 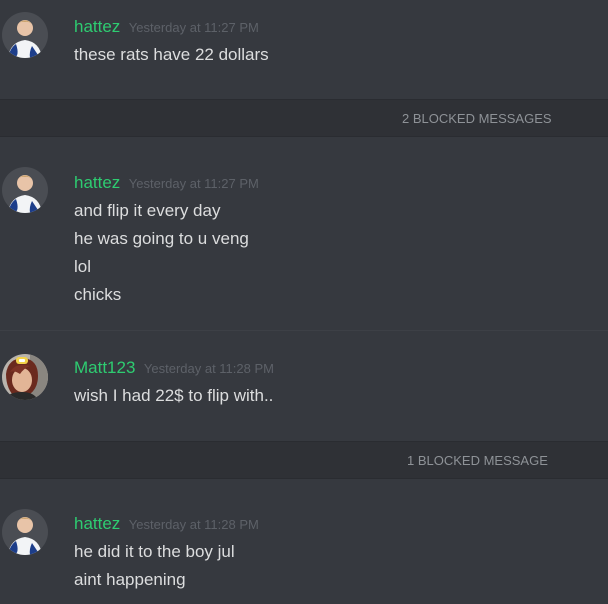 What do you see at coordinates (130, 579) in the screenshot?
I see `message-text: aint happening` at bounding box center [130, 579].